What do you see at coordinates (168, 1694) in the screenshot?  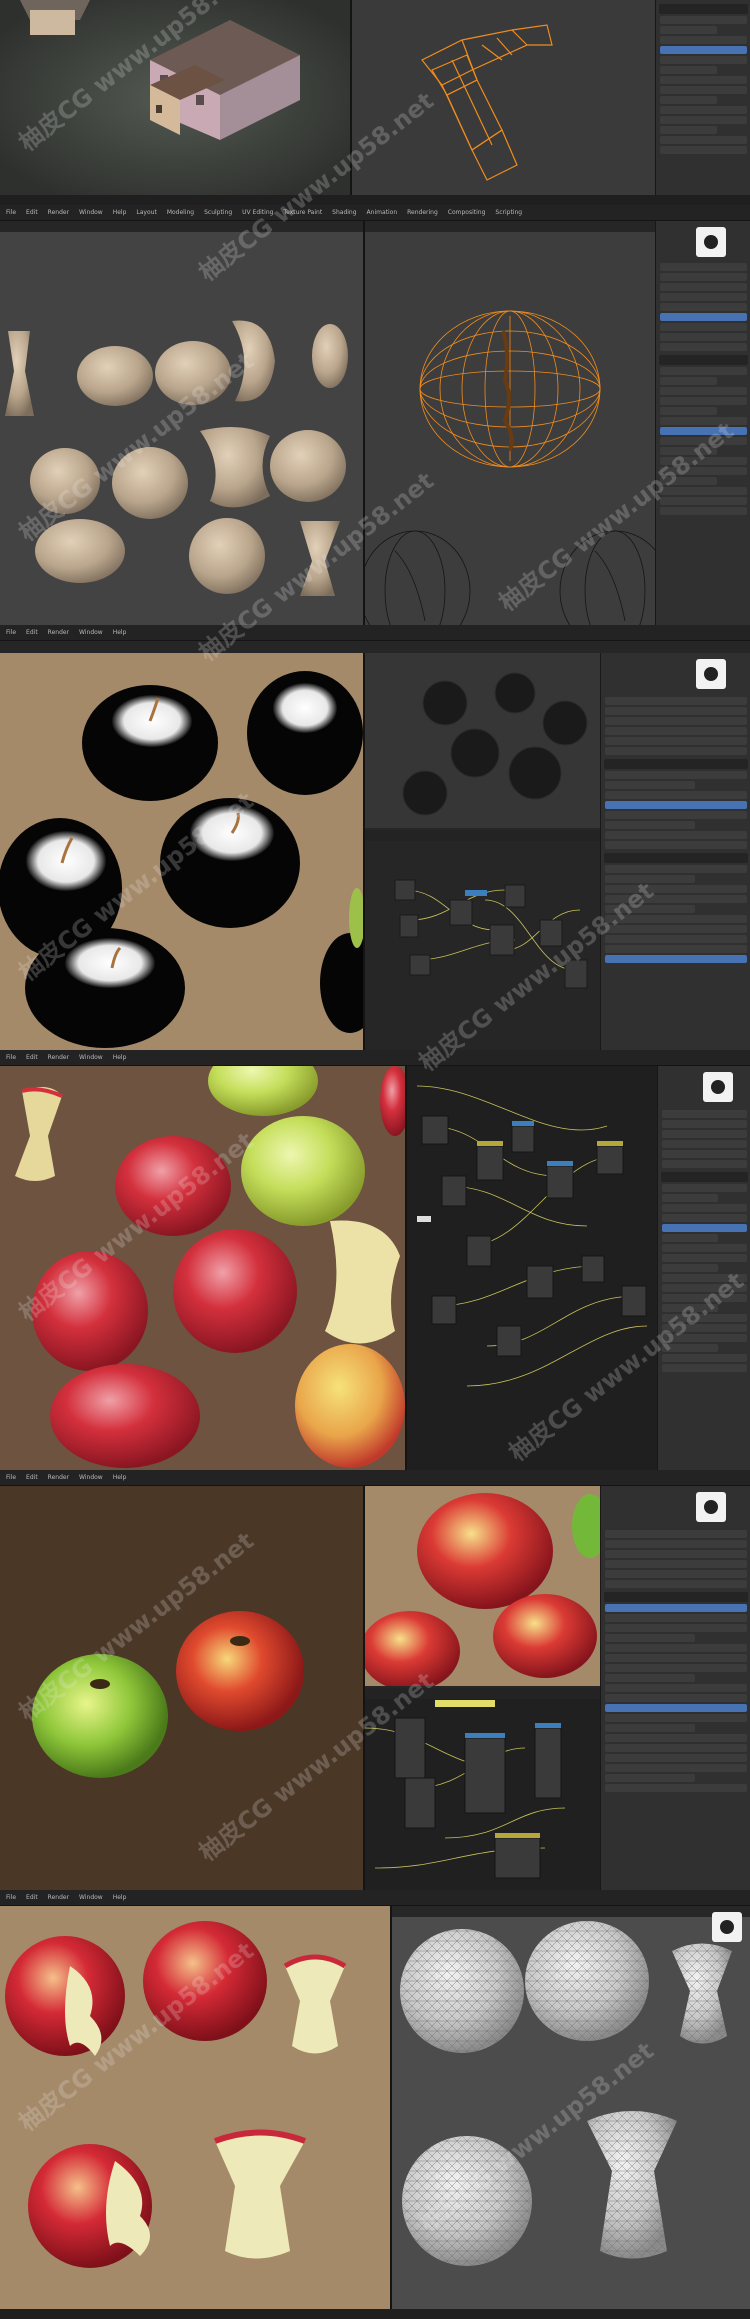 I see `two-apples` at bounding box center [168, 1694].